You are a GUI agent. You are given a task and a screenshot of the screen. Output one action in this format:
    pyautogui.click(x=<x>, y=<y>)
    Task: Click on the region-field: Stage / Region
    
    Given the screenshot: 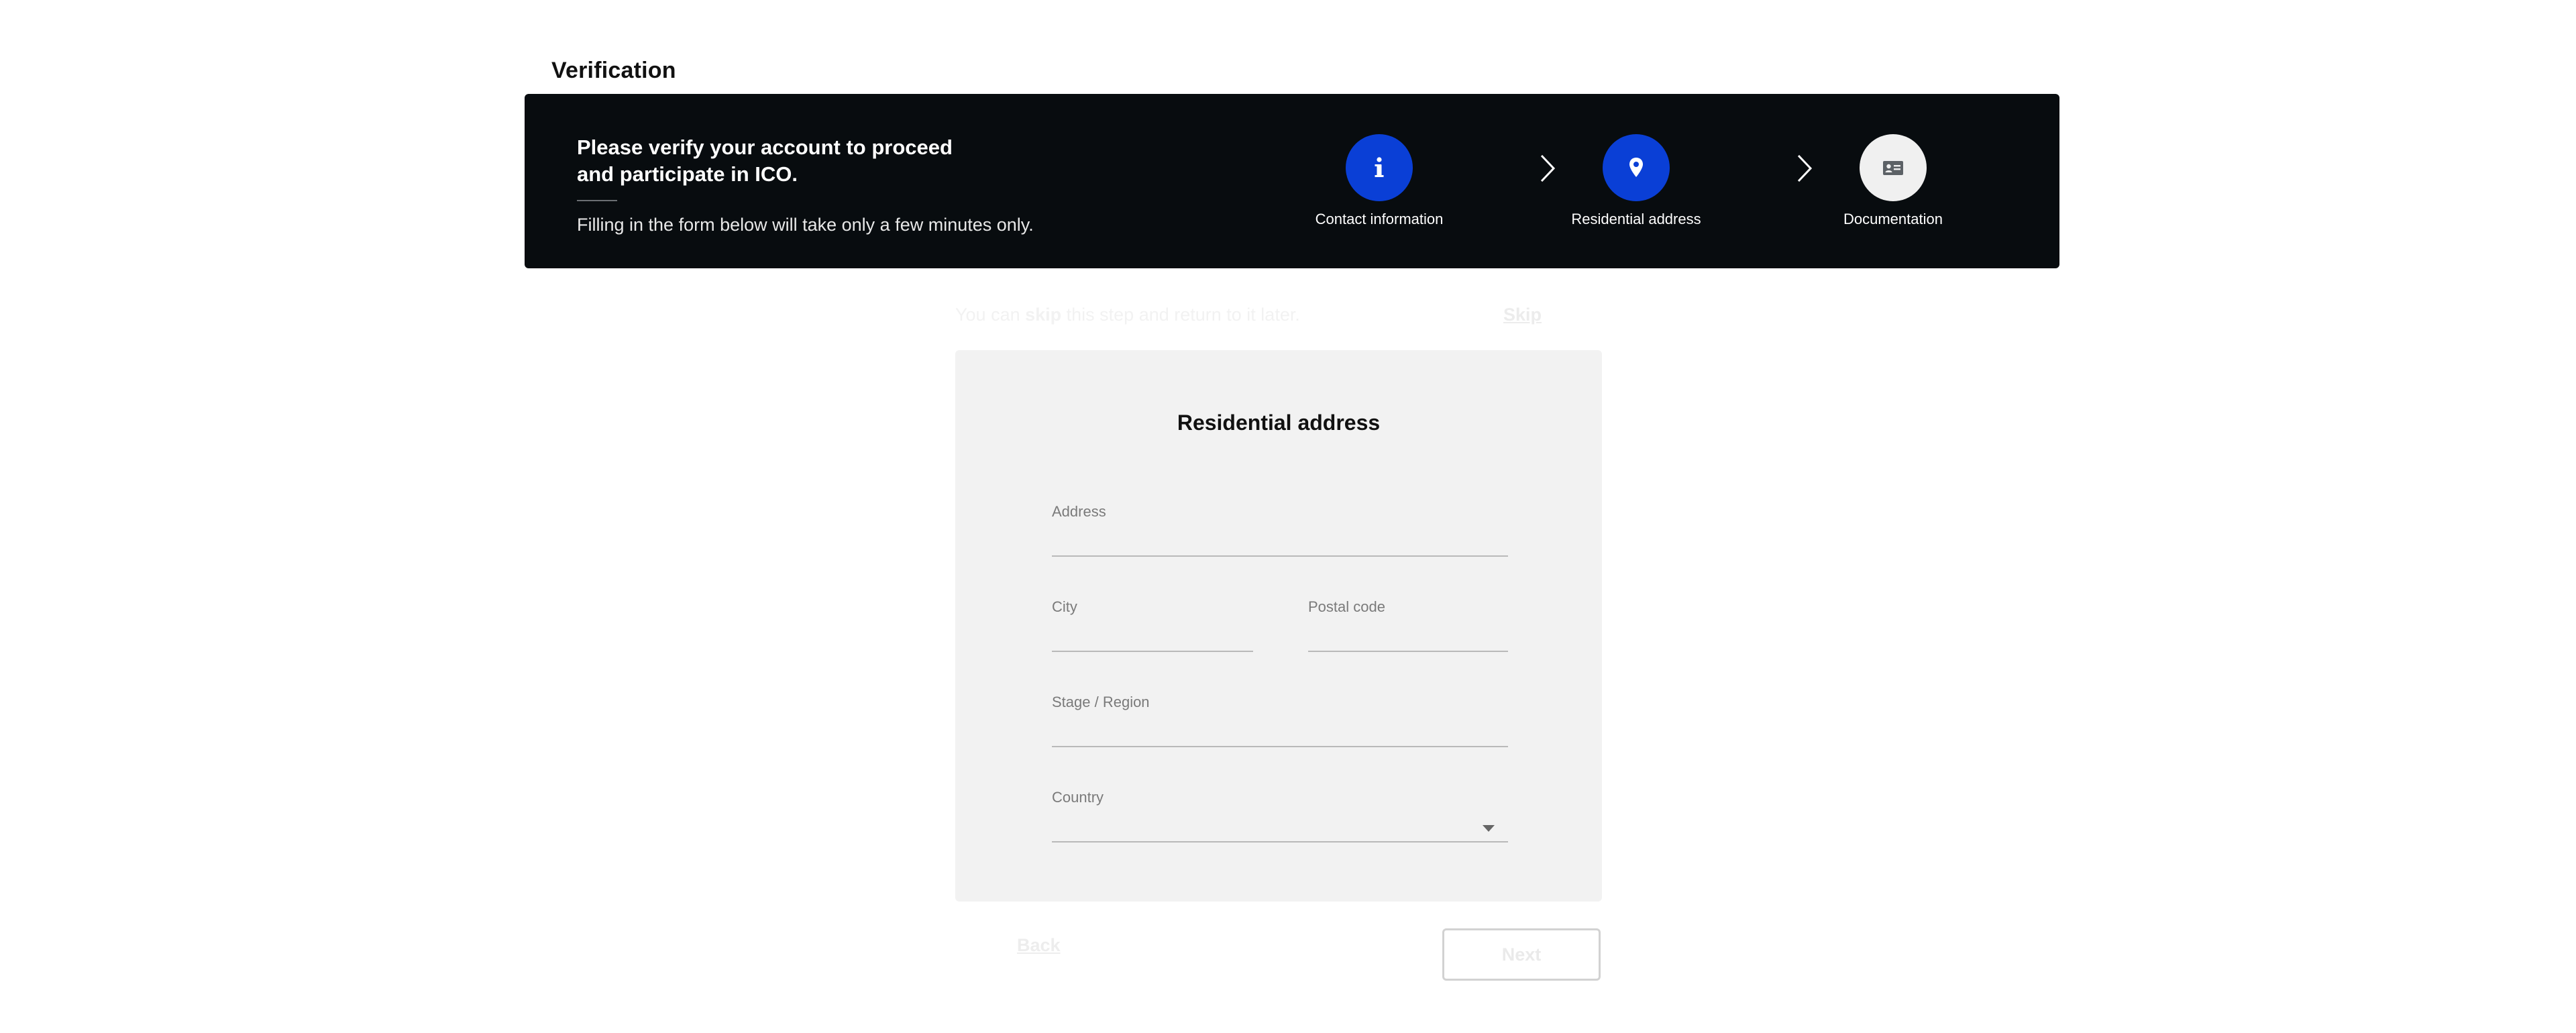 What is the action you would take?
    pyautogui.click(x=1280, y=720)
    